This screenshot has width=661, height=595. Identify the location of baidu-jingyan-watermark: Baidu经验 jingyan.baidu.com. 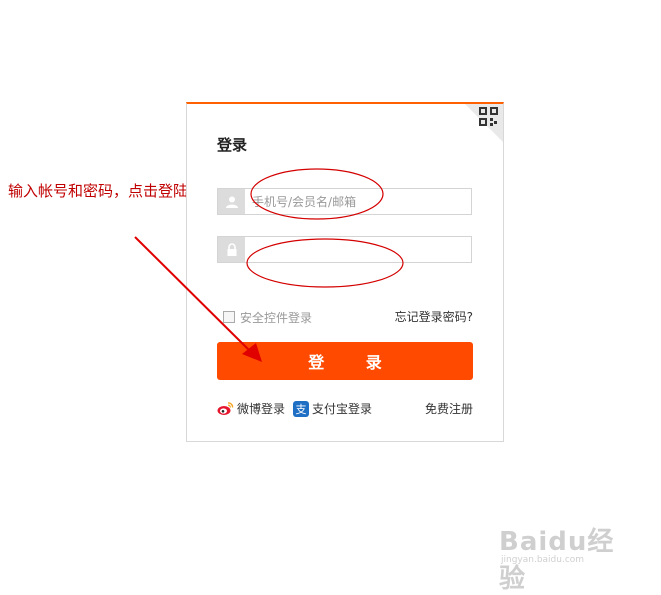
(562, 557).